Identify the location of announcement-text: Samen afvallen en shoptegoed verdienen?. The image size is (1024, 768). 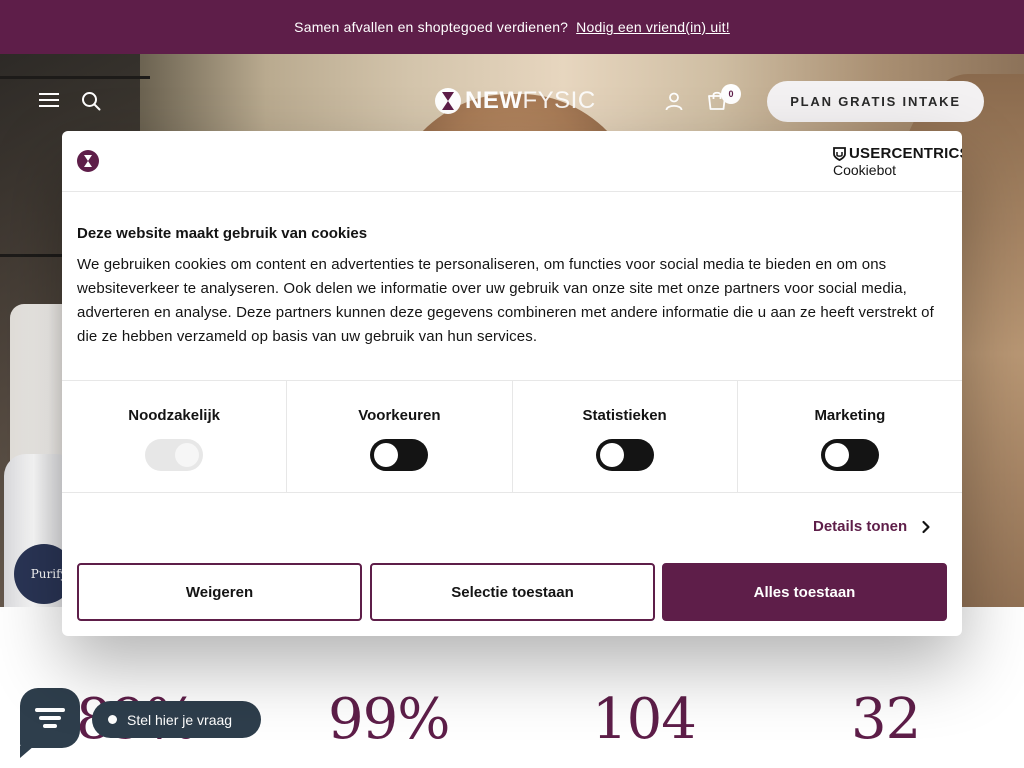
(431, 27).